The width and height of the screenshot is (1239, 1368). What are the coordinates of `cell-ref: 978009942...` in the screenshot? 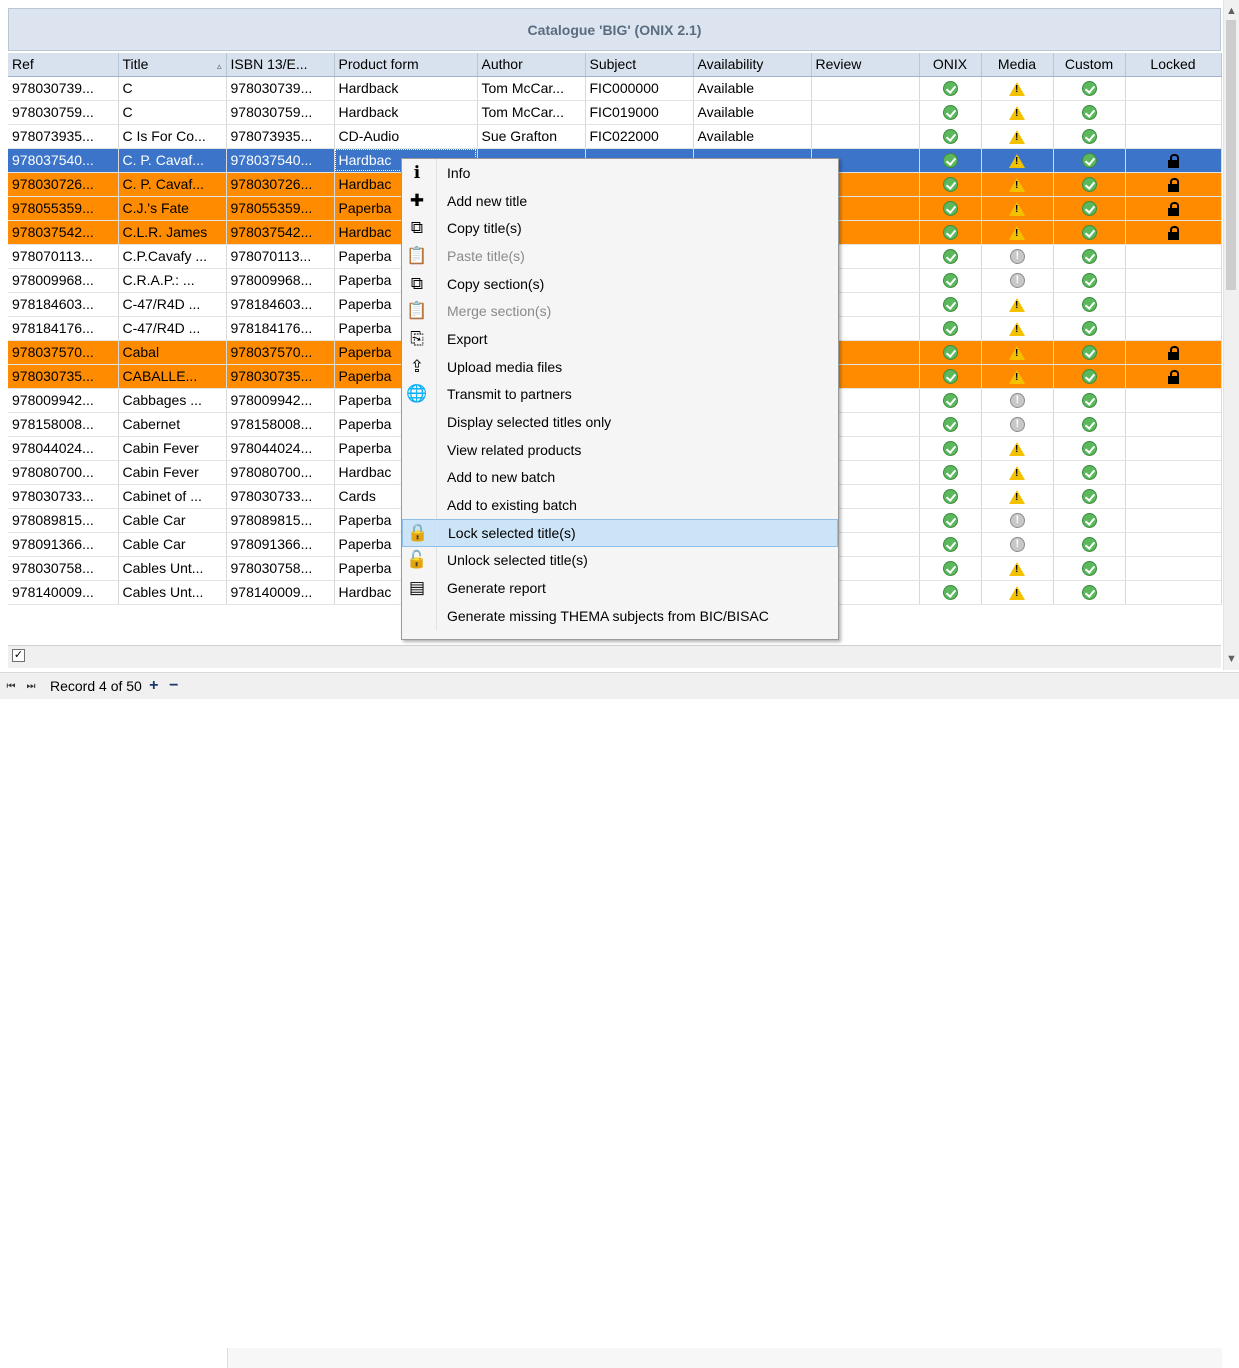 It's located at (63, 400).